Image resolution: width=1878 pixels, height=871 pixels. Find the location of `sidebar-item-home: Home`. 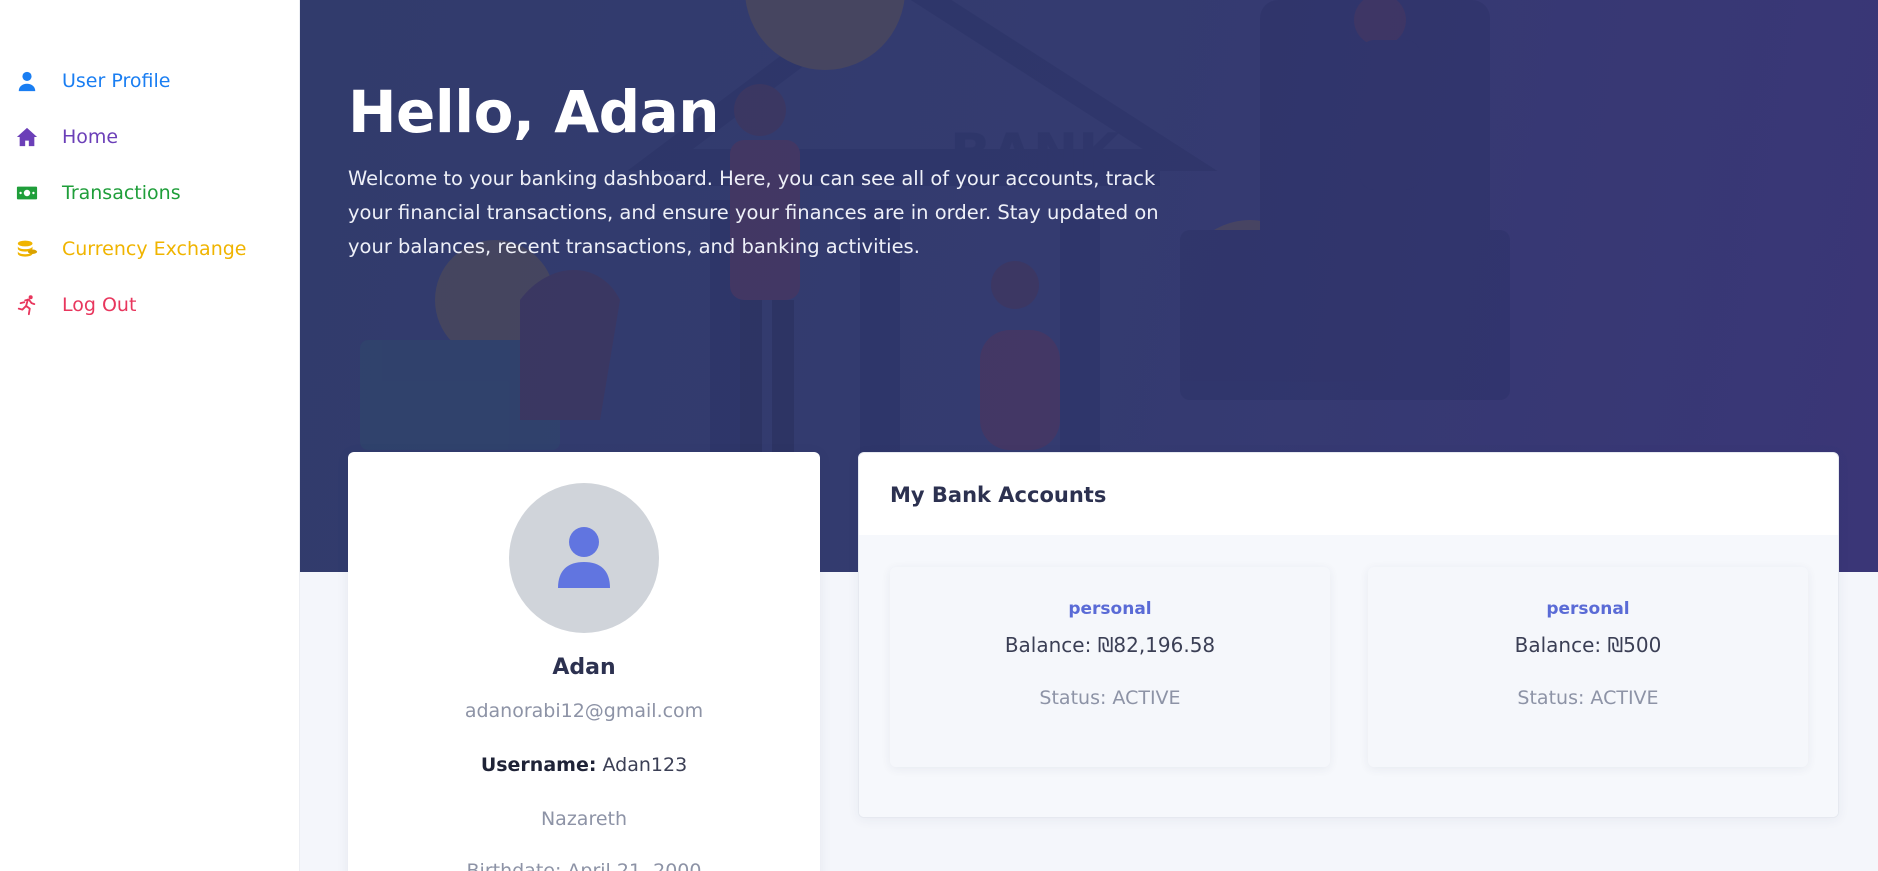

sidebar-item-home: Home is located at coordinates (149, 137).